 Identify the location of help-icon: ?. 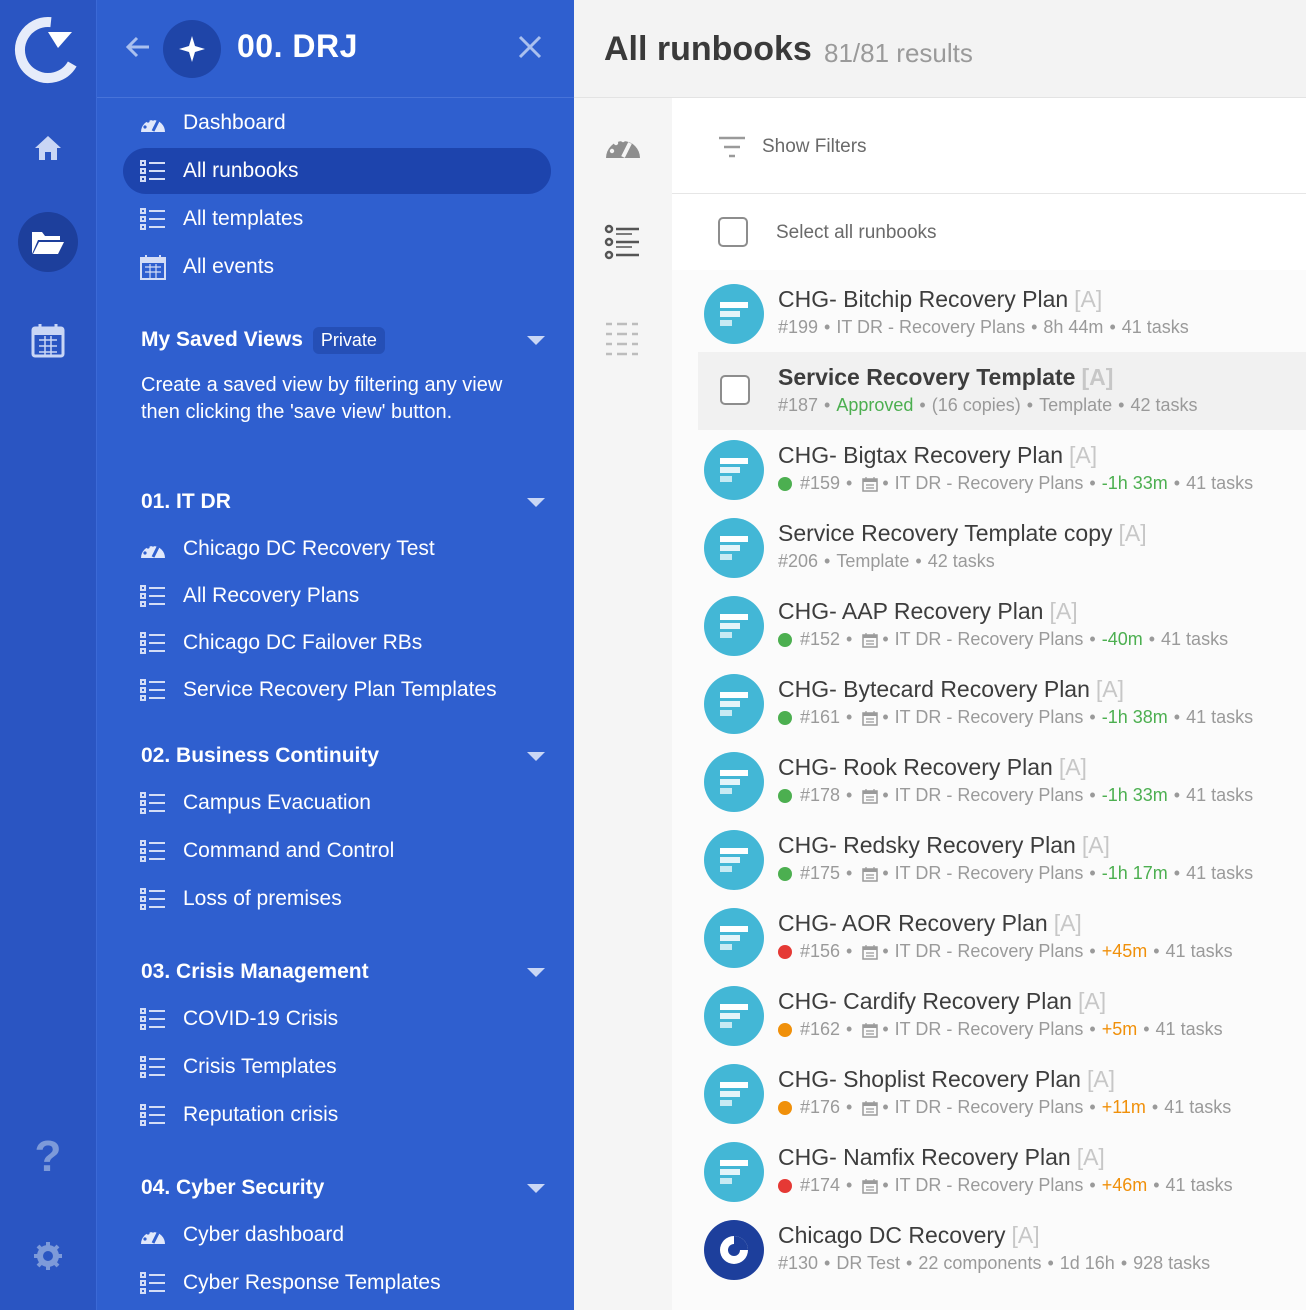
(48, 1157).